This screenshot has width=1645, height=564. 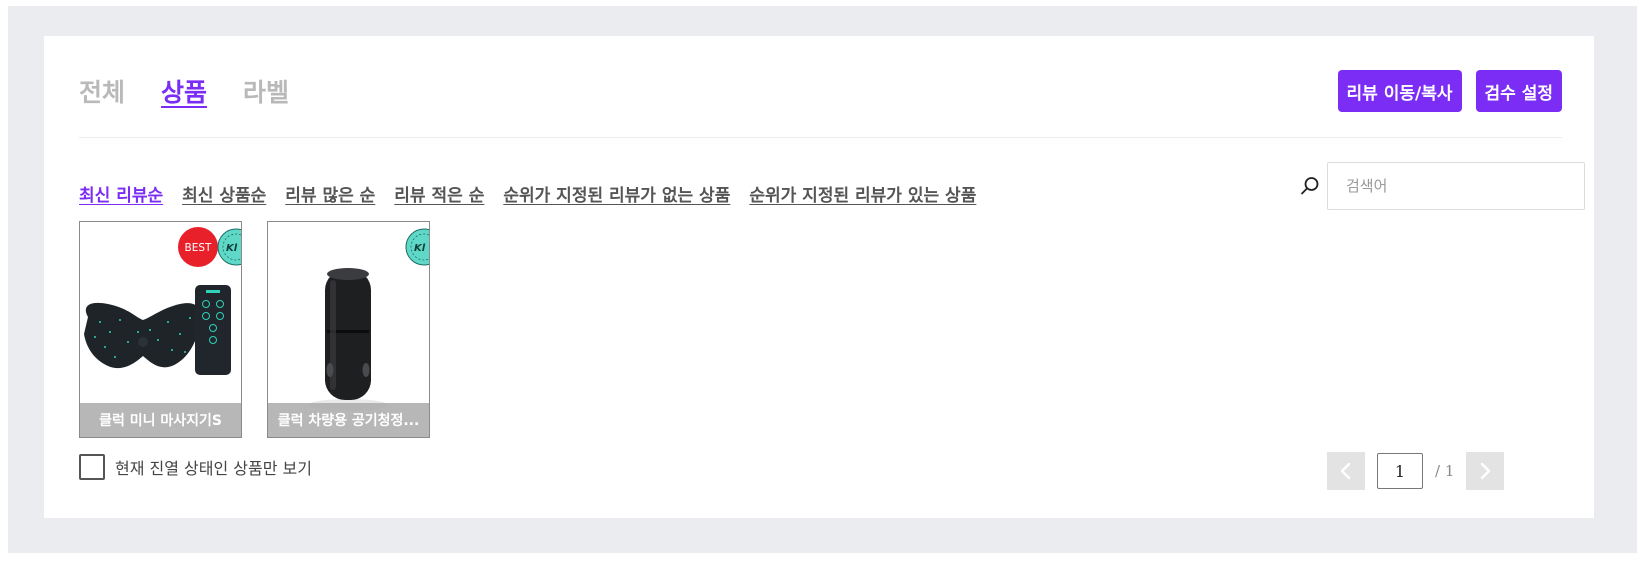 What do you see at coordinates (266, 93) in the screenshot?
I see `tab-labels: 라벨` at bounding box center [266, 93].